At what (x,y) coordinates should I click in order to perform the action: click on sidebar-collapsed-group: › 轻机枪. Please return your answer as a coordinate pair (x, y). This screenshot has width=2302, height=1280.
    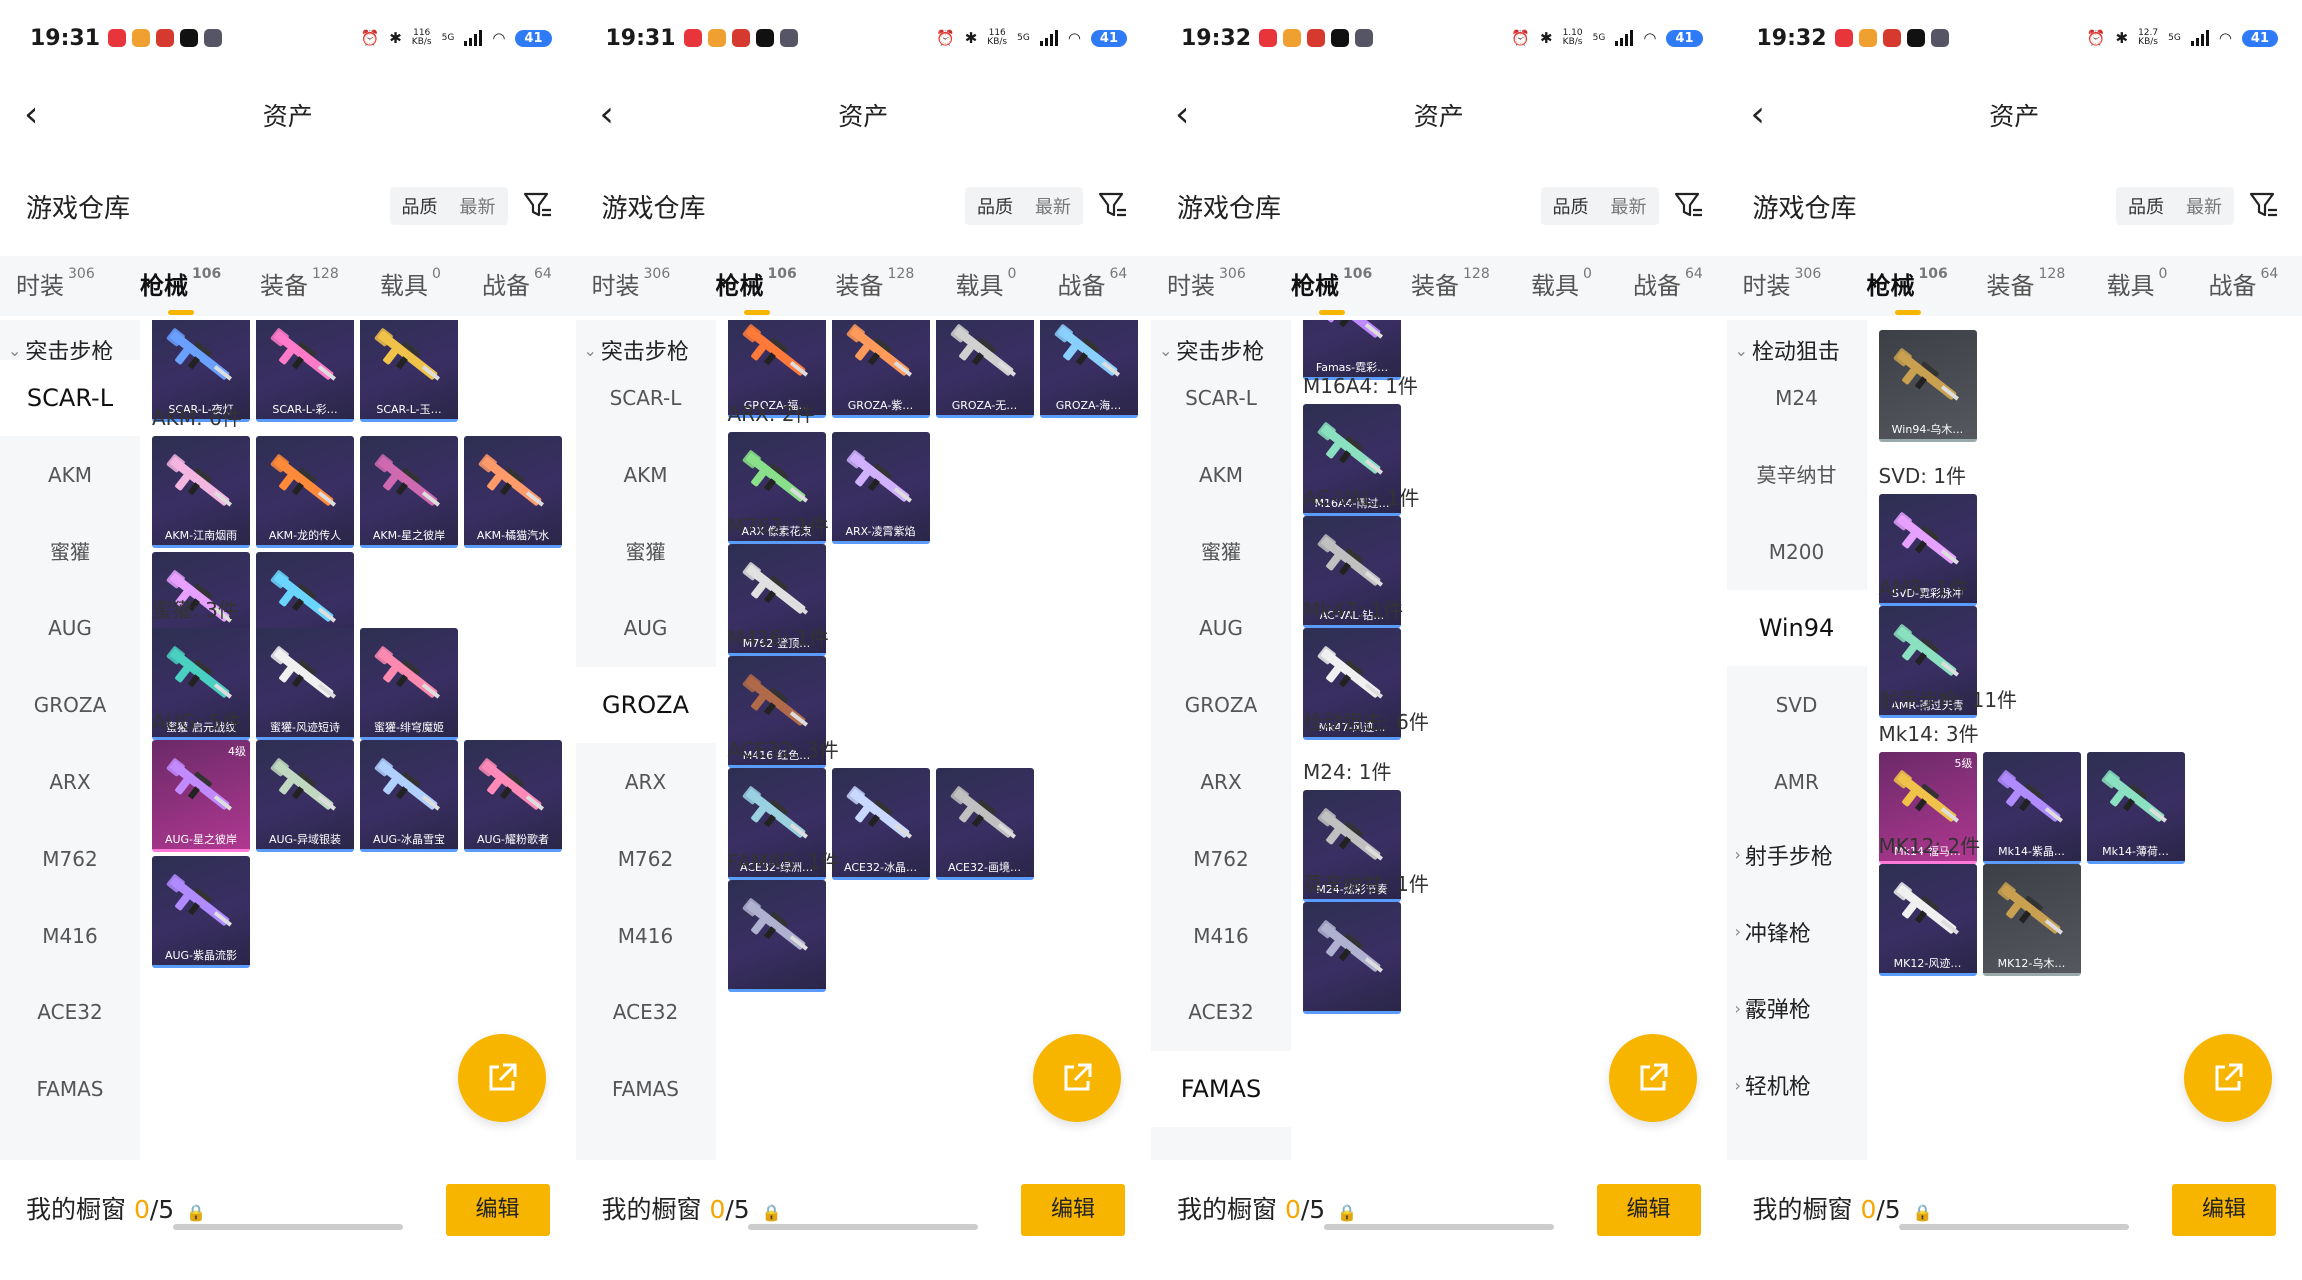
    Looking at the image, I should click on (1773, 1085).